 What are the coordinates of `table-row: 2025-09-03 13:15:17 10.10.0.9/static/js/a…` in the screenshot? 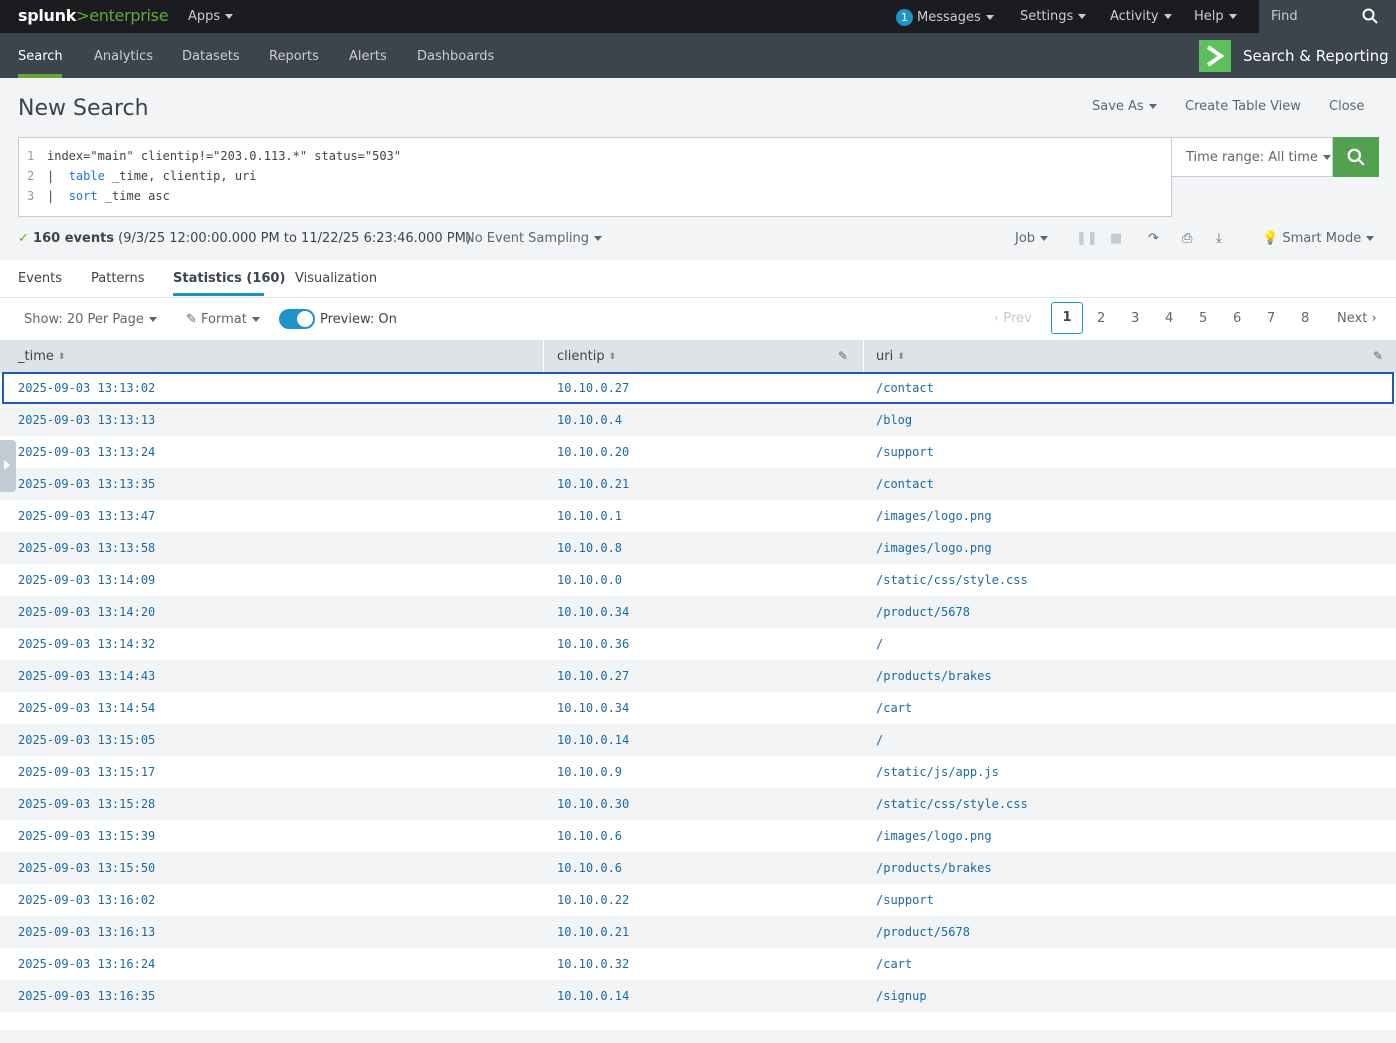 It's located at (698, 772).